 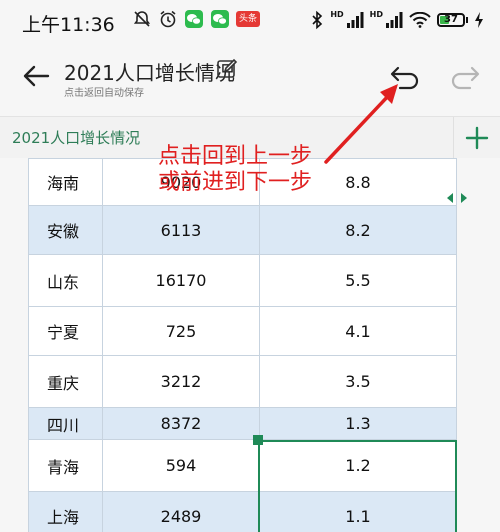 I want to click on table-row: 安徽 6113 8.2, so click(x=242, y=230).